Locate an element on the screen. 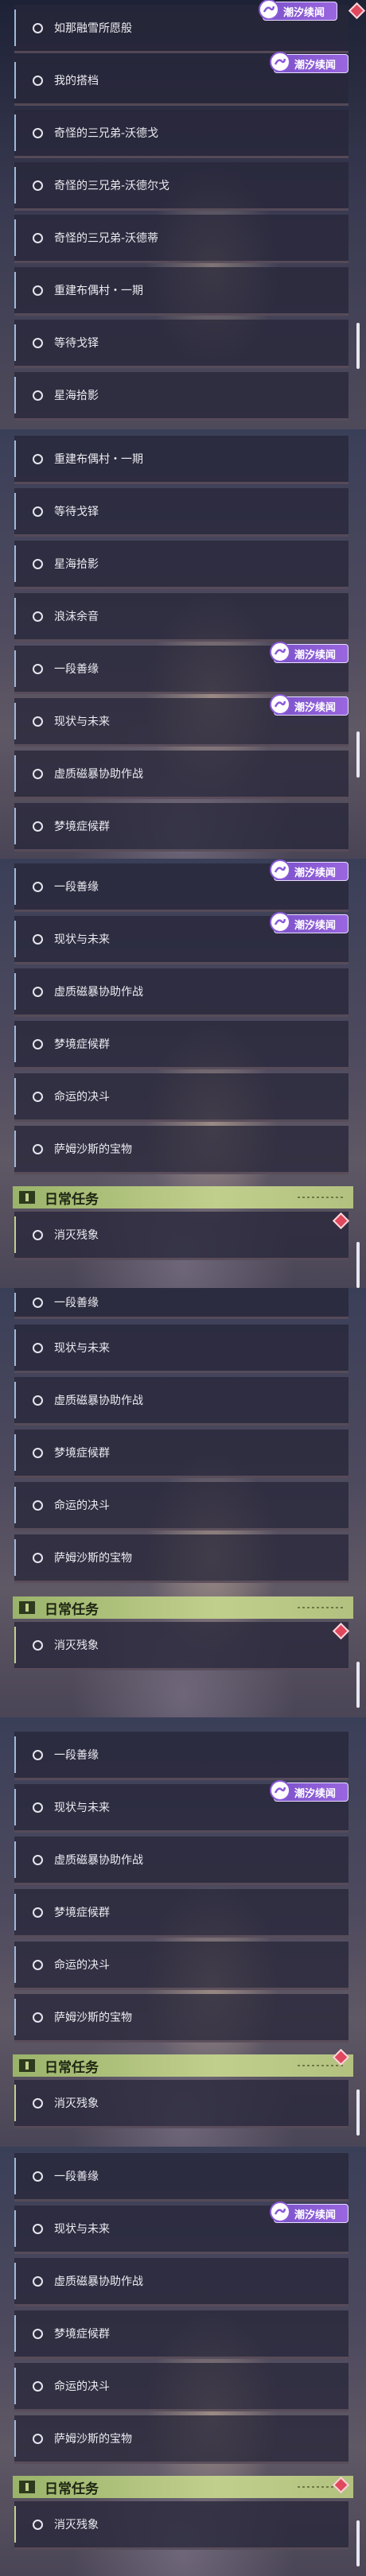 The image size is (366, 2576). quest-label: 星海拾影 is located at coordinates (76, 564).